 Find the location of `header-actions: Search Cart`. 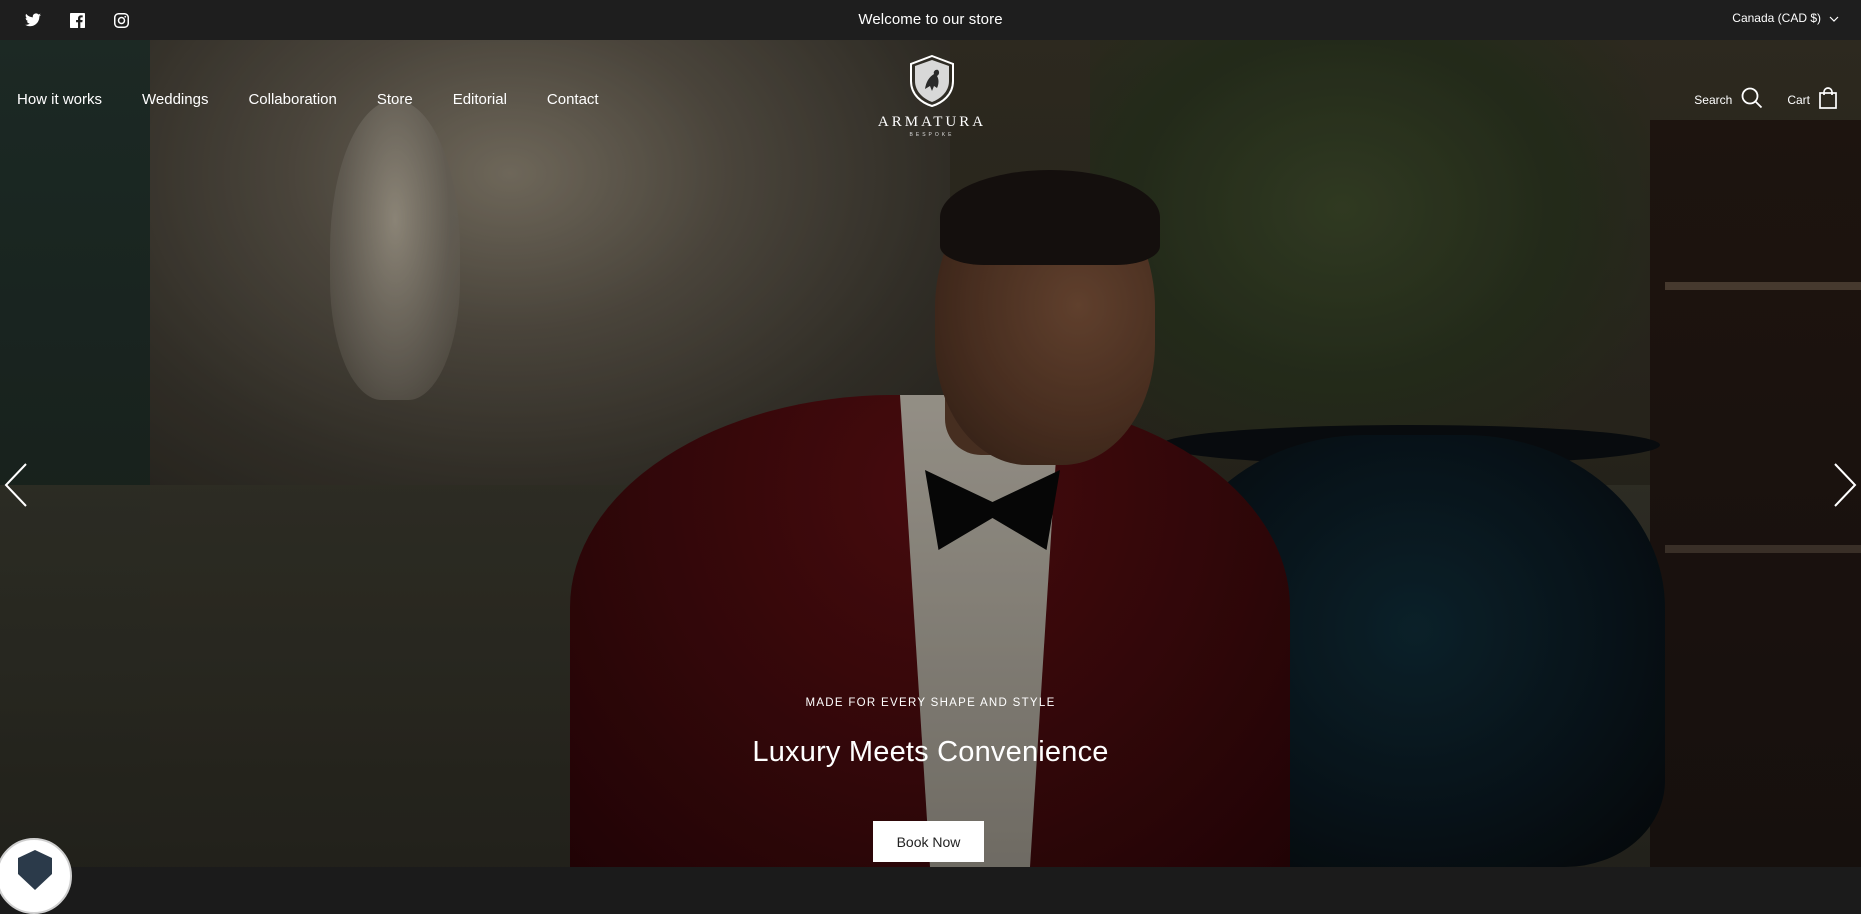

header-actions: Search Cart is located at coordinates (1765, 99).